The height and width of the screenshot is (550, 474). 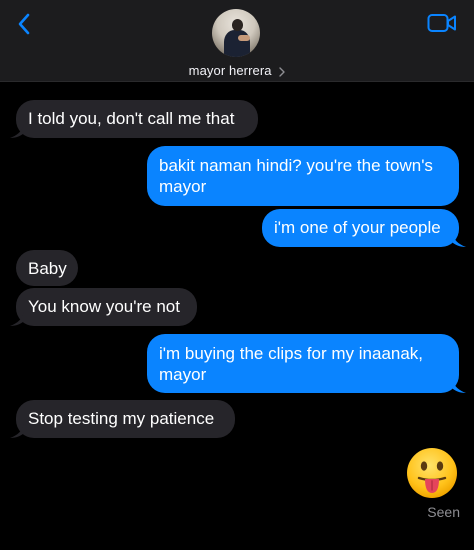 I want to click on message-bubble-incoming: I told you, don't call me that, so click(x=137, y=119).